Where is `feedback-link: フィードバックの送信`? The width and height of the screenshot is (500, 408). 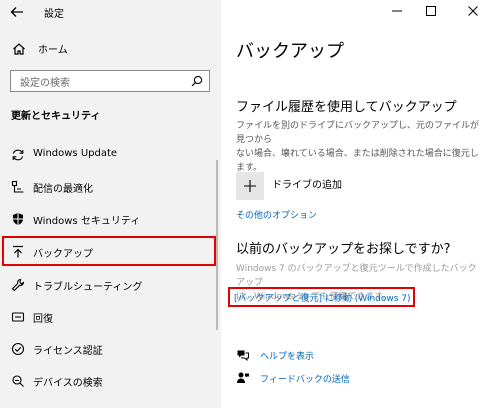 feedback-link: フィードバックの送信 is located at coordinates (305, 378).